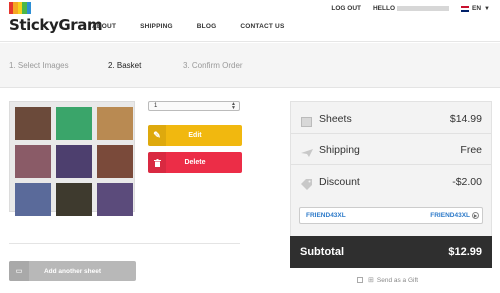 This screenshot has width=500, height=293. I want to click on add-sheet-label: Add another sheet, so click(72, 271).